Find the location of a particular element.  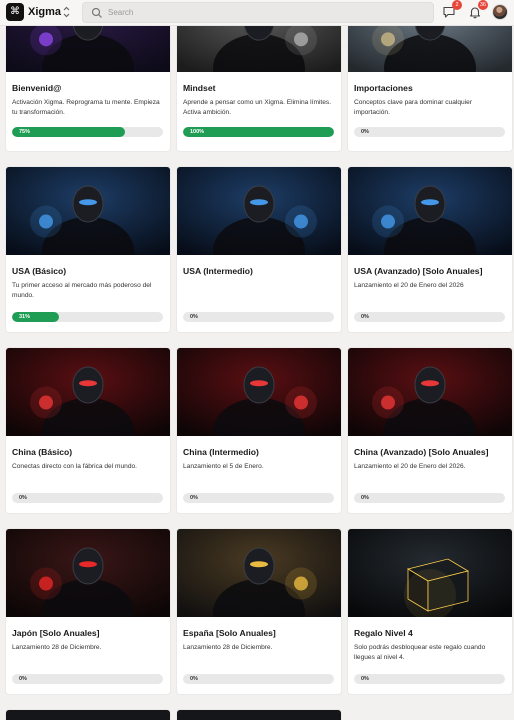

course-title: USA (Intermedio) is located at coordinates (218, 271).